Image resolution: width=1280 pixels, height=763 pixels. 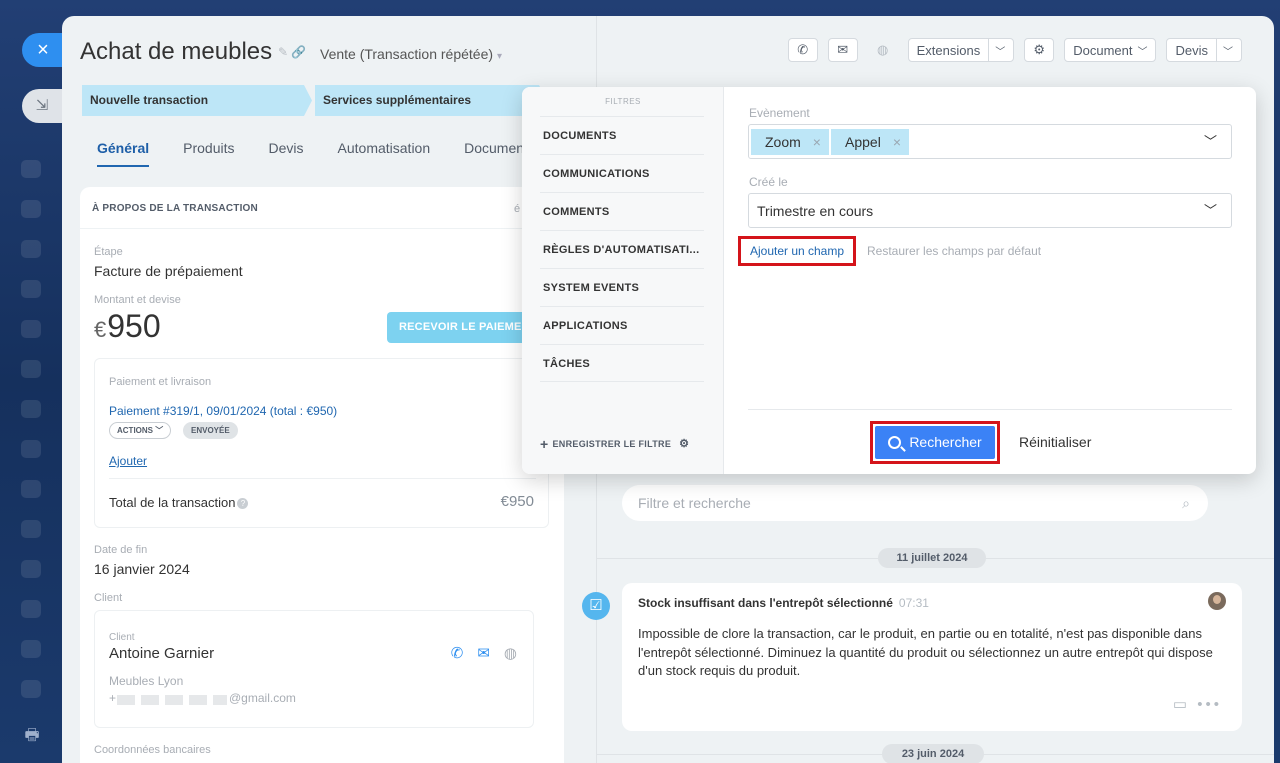 What do you see at coordinates (42, 106) in the screenshot?
I see `minimize-slider-button: ⇲` at bounding box center [42, 106].